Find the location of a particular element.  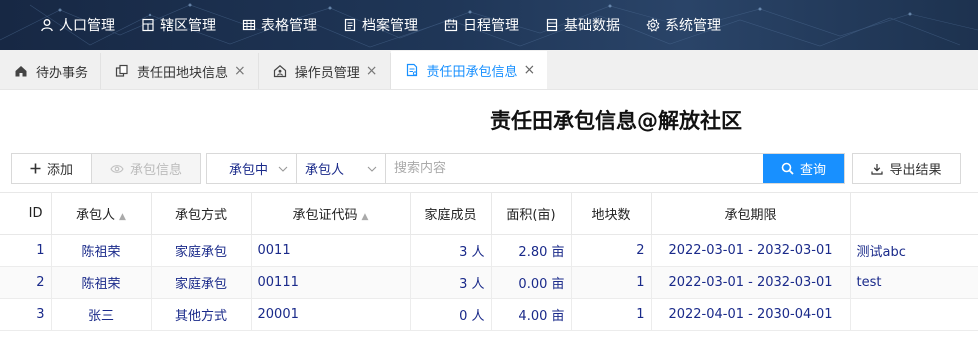

search-input is located at coordinates (574, 168).